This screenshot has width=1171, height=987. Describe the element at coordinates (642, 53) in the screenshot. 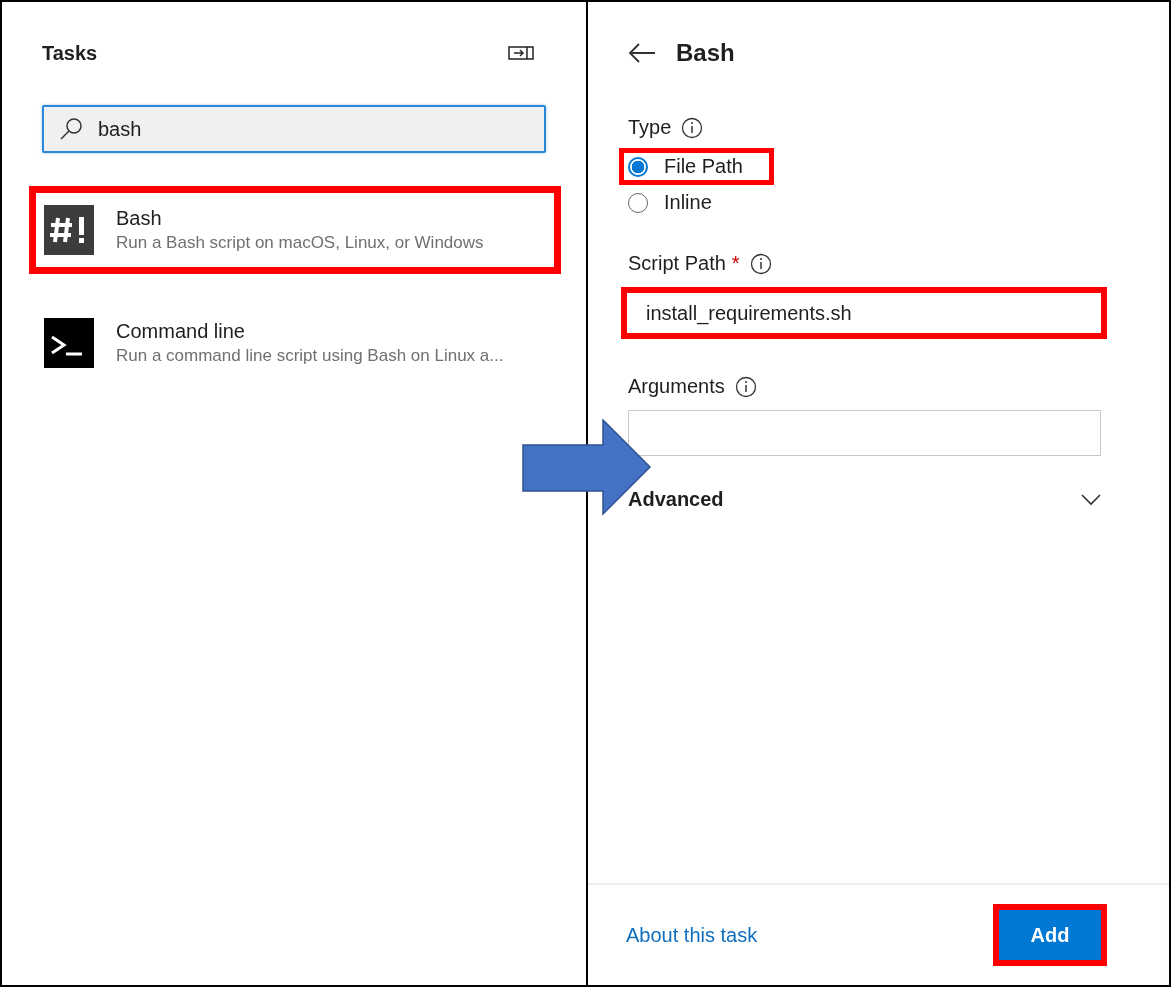

I see `back-arrow-icon` at that location.